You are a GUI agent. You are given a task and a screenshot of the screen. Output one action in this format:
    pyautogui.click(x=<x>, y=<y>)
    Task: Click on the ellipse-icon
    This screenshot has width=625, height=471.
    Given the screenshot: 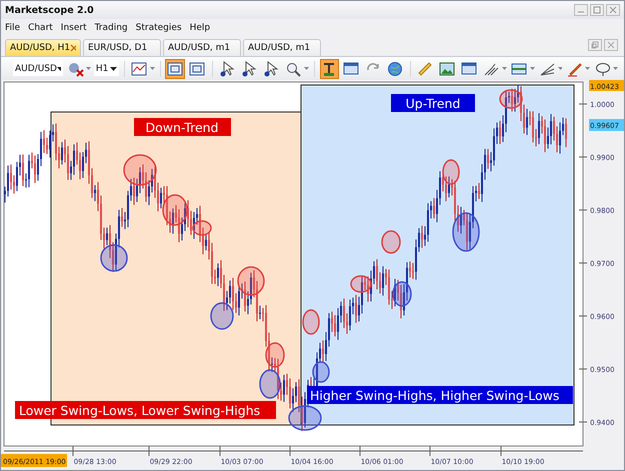 What is the action you would take?
    pyautogui.click(x=602, y=68)
    